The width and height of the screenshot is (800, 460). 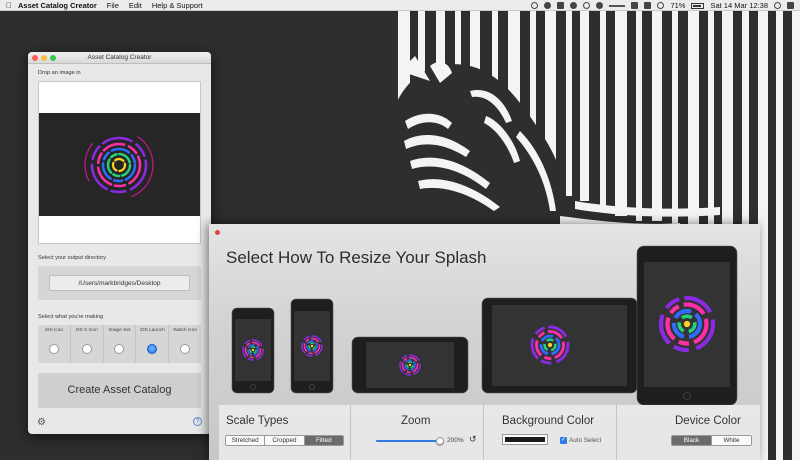 I want to click on scale-cropped-option: Cropped, so click(x=285, y=440).